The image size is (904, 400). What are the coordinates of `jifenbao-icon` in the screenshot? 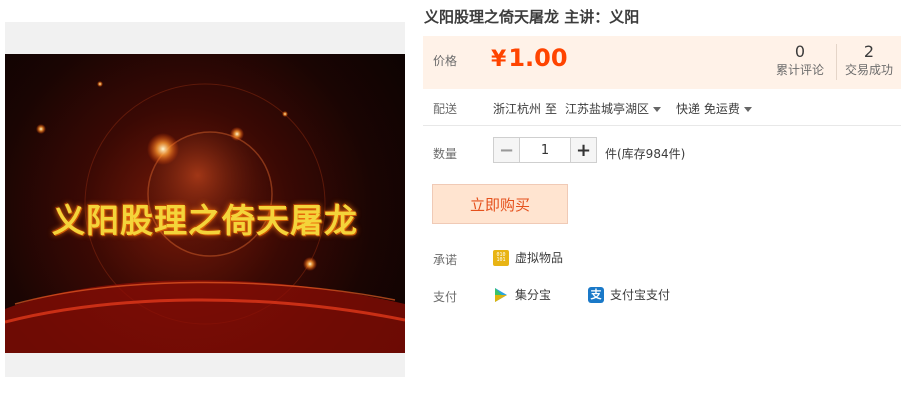 It's located at (501, 295).